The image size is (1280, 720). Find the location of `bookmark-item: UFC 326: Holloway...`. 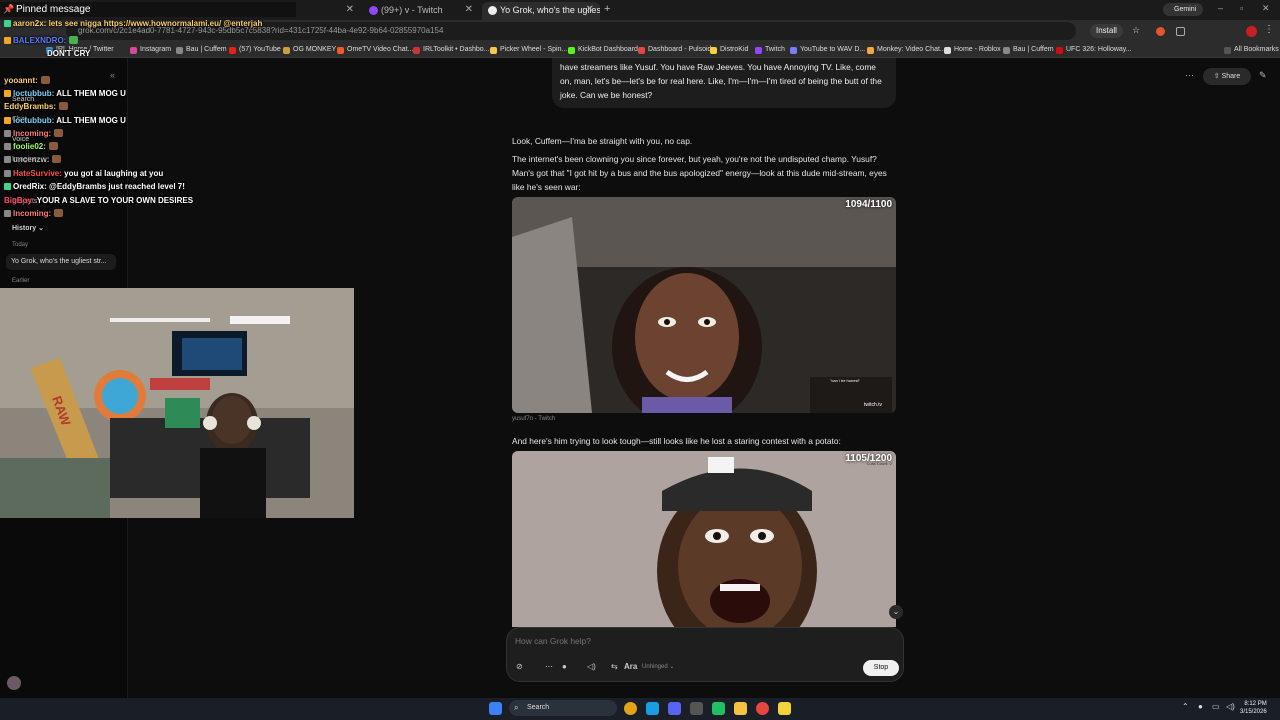

bookmark-item: UFC 326: Holloway... is located at coordinates (1094, 50).